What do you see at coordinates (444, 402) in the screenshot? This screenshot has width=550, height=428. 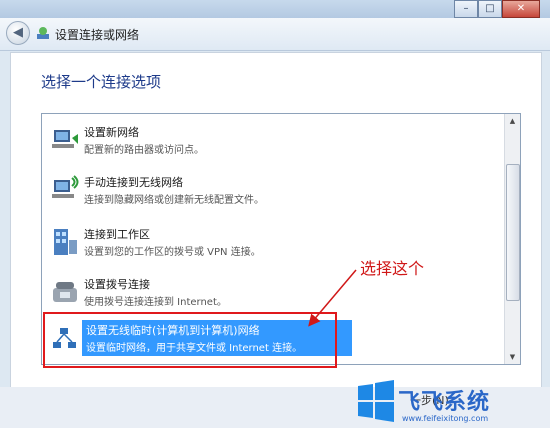 I see `watermark-brand: 飞飞系统` at bounding box center [444, 402].